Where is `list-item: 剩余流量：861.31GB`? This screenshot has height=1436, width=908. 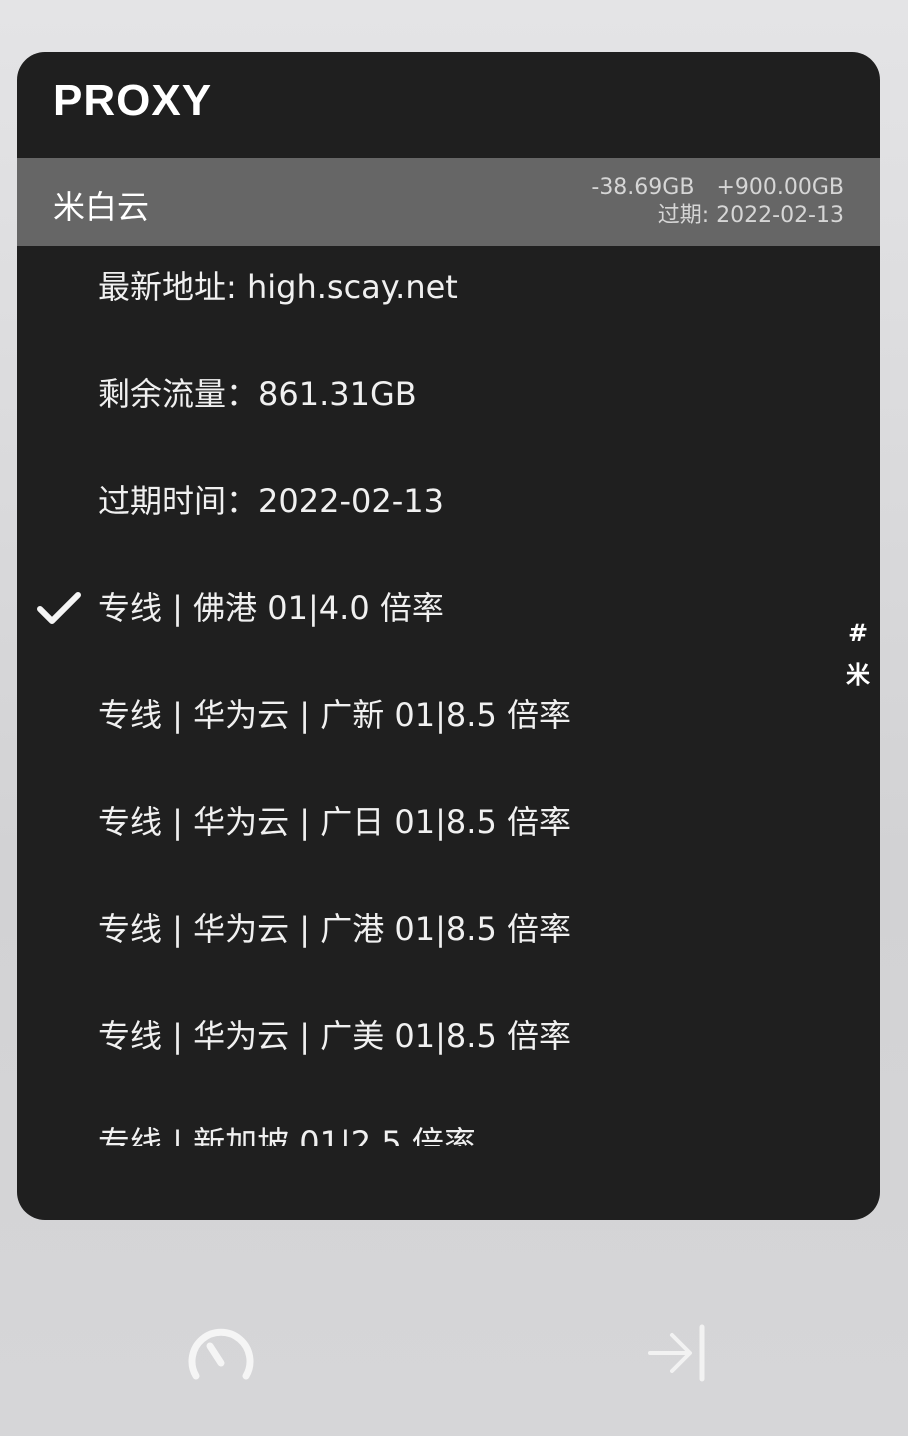
list-item: 剩余流量：861.31GB is located at coordinates (448, 406).